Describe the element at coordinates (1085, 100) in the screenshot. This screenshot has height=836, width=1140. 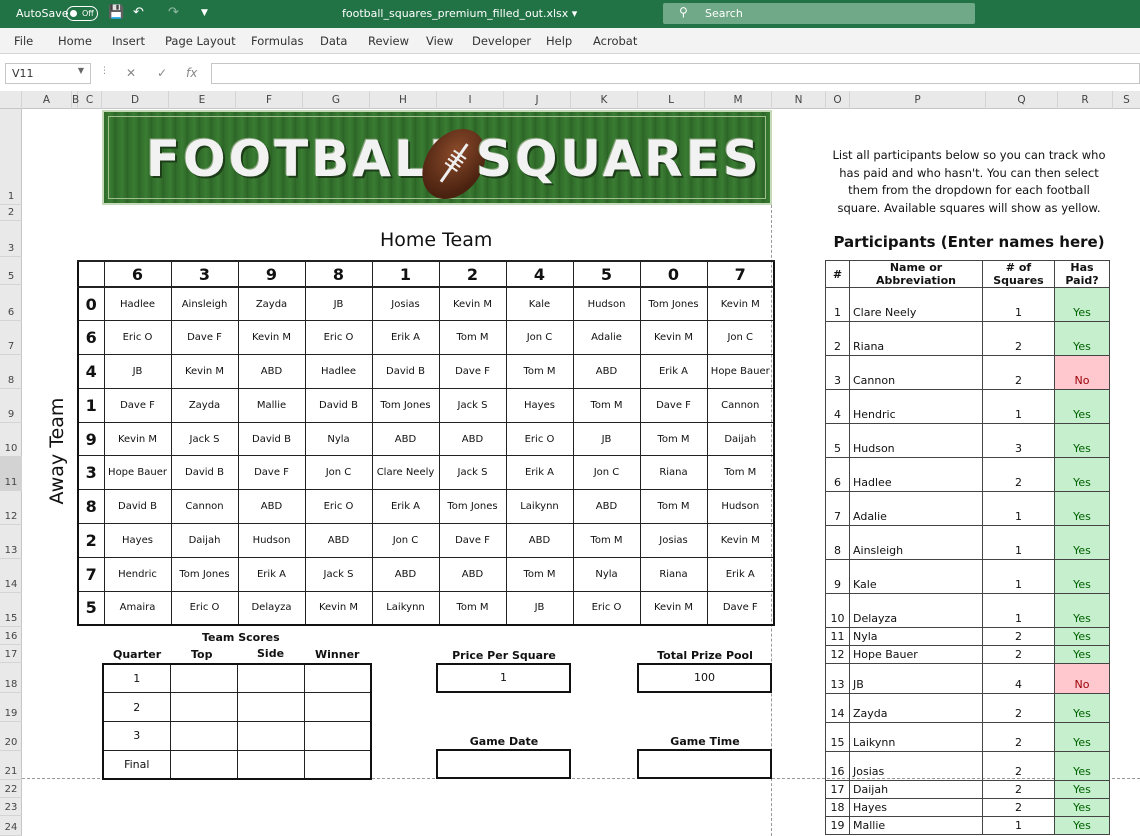
I see `column-header: R` at that location.